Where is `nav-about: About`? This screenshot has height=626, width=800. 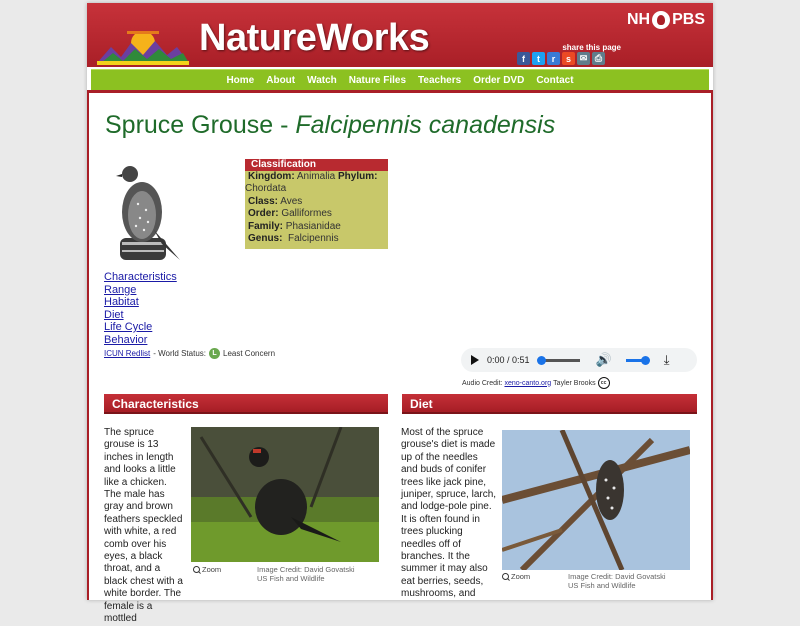 nav-about: About is located at coordinates (280, 80).